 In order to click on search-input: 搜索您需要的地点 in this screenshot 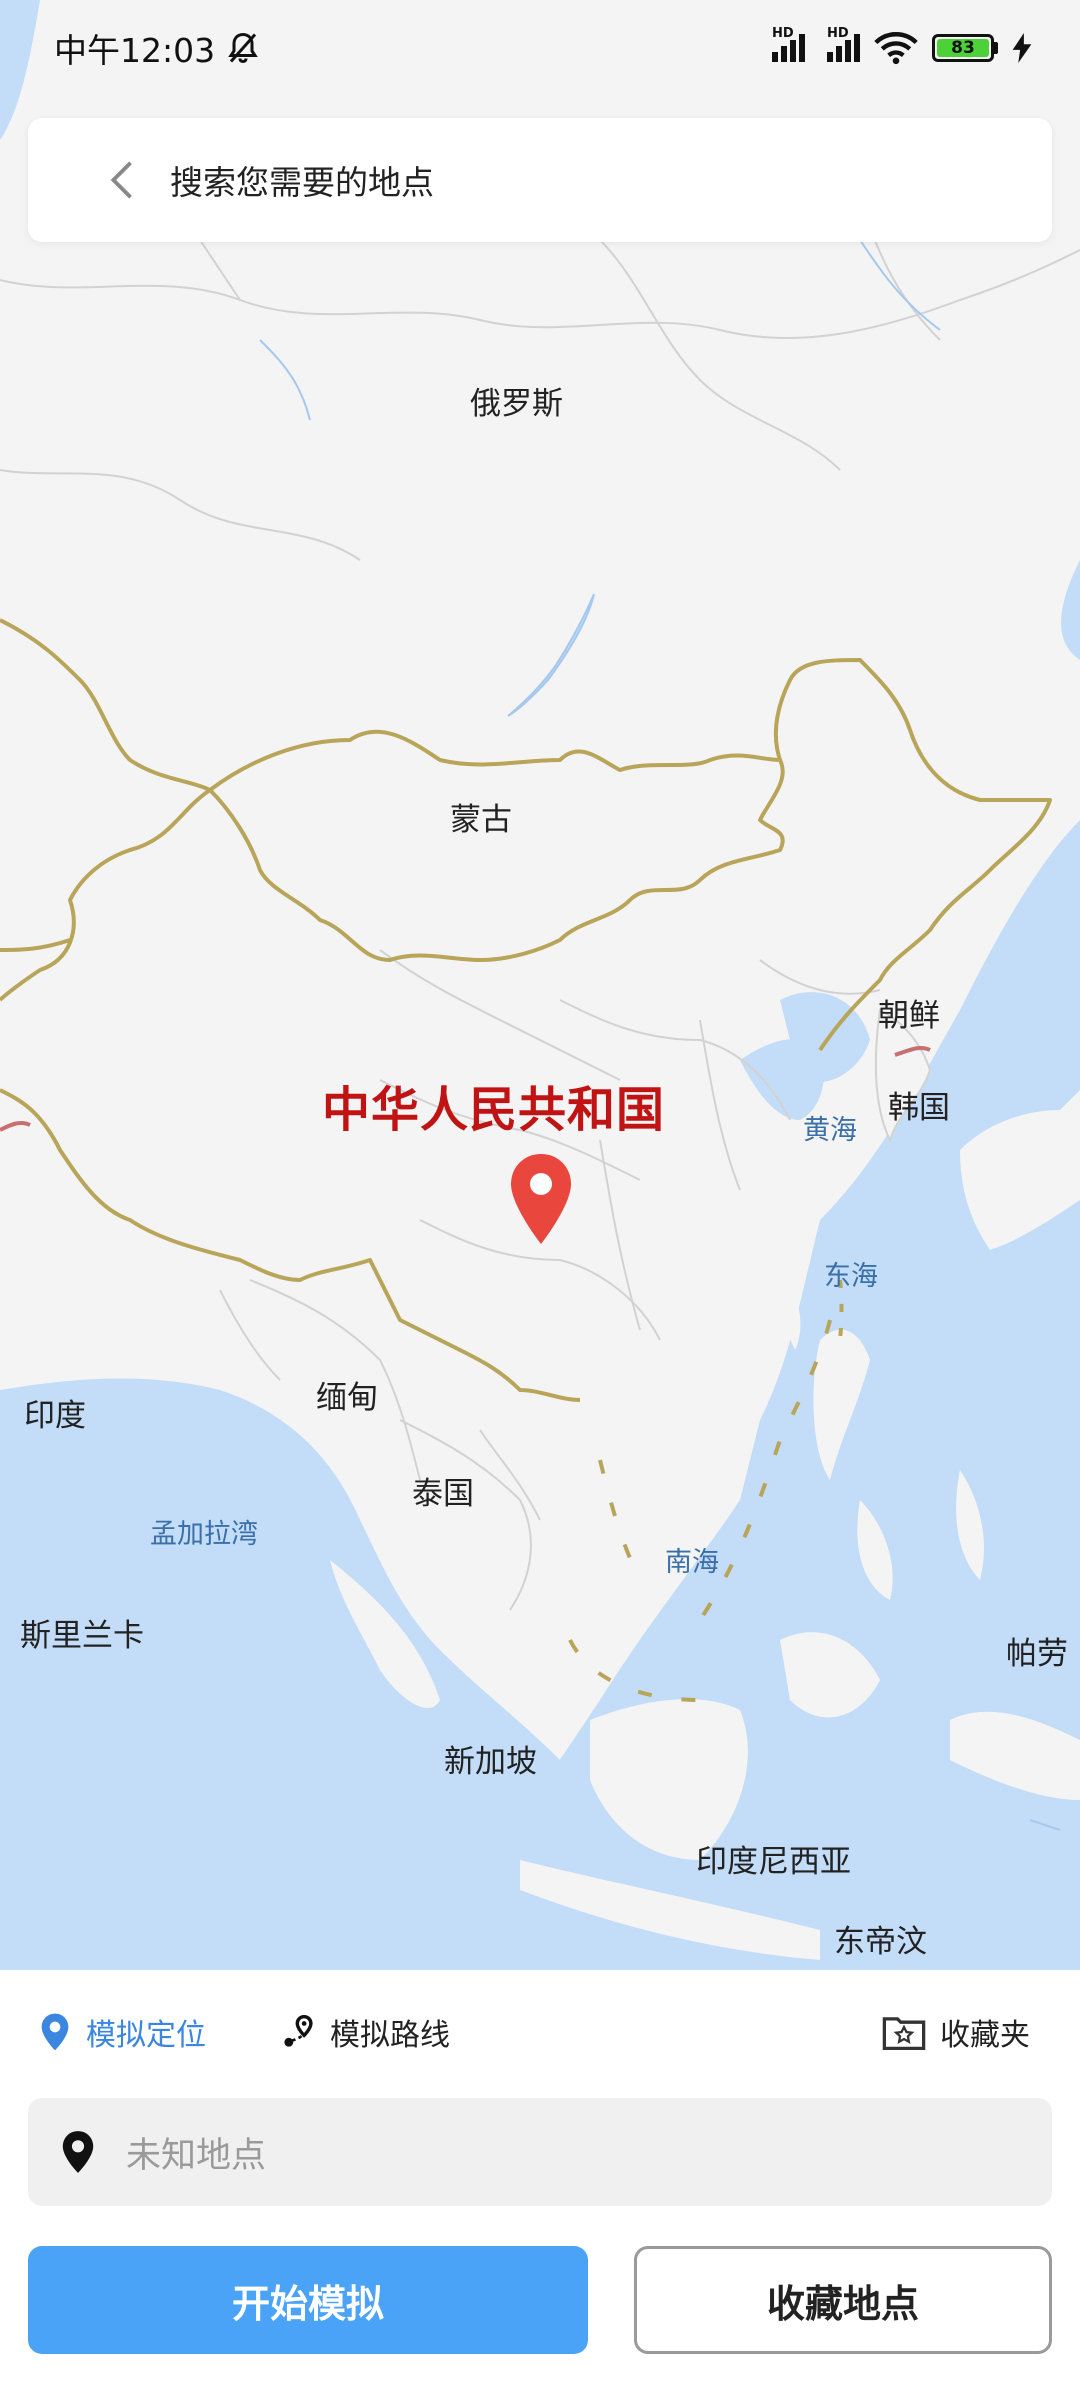, I will do `click(302, 180)`.